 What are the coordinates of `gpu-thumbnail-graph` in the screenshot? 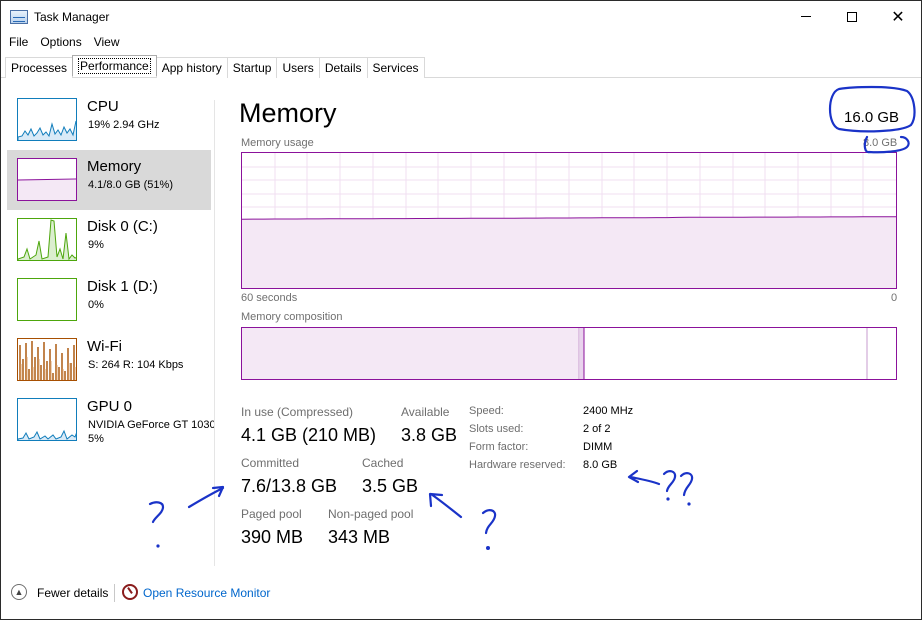 It's located at (47, 419).